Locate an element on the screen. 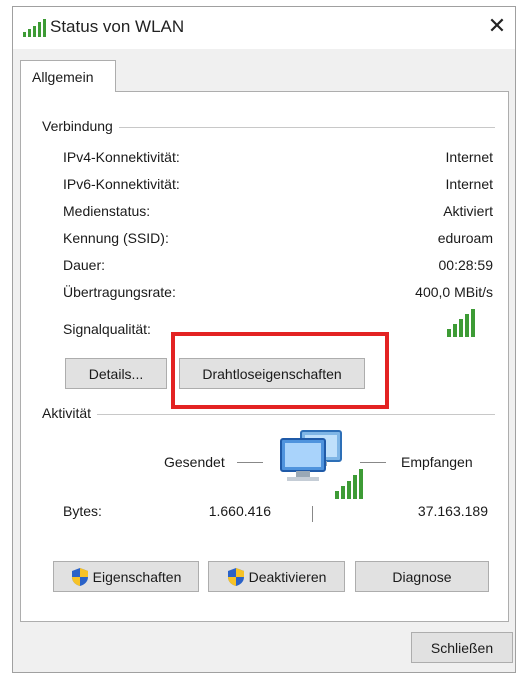 The width and height of the screenshot is (518, 675). duration-value: 00:28:59 is located at coordinates (466, 265).